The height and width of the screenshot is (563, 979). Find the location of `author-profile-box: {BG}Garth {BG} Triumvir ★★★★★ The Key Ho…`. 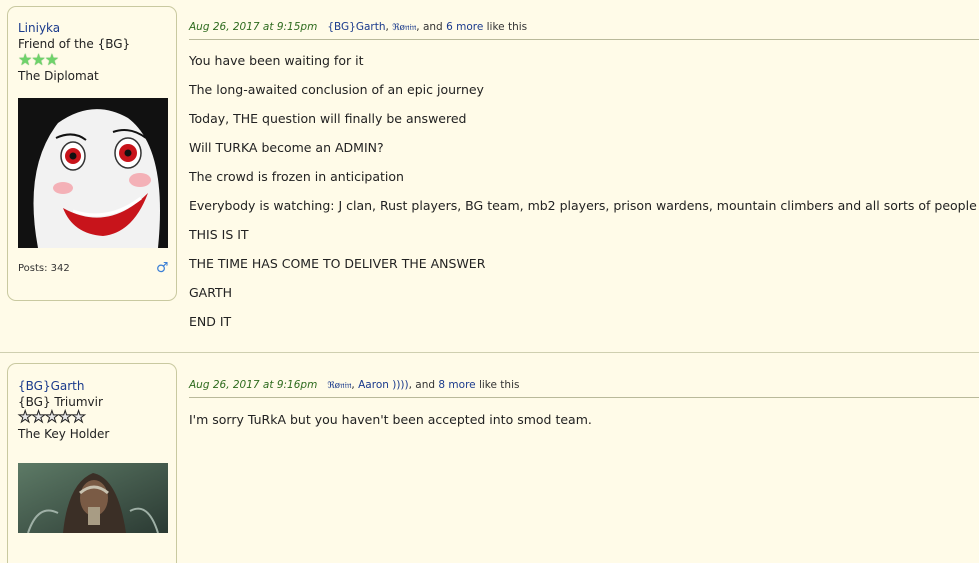

author-profile-box: {BG}Garth {BG} Triumvir ★★★★★ The Key Ho… is located at coordinates (92, 463).